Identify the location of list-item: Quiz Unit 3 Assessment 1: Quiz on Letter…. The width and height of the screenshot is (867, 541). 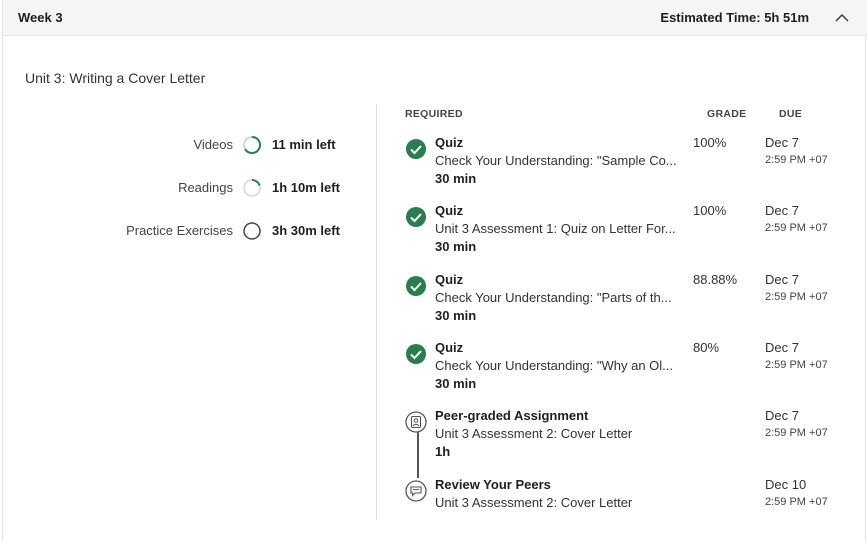
(623, 233).